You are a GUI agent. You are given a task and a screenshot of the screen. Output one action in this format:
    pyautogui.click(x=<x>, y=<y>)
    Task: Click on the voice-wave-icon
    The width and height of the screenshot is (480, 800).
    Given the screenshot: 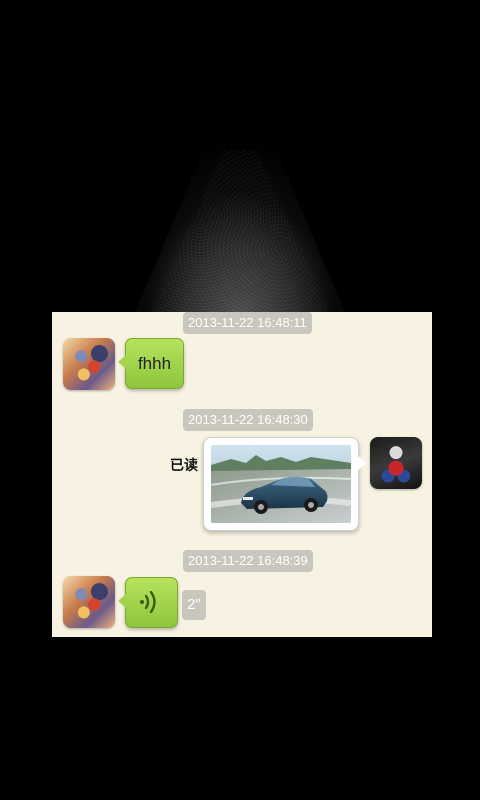 What is the action you would take?
    pyautogui.click(x=148, y=602)
    